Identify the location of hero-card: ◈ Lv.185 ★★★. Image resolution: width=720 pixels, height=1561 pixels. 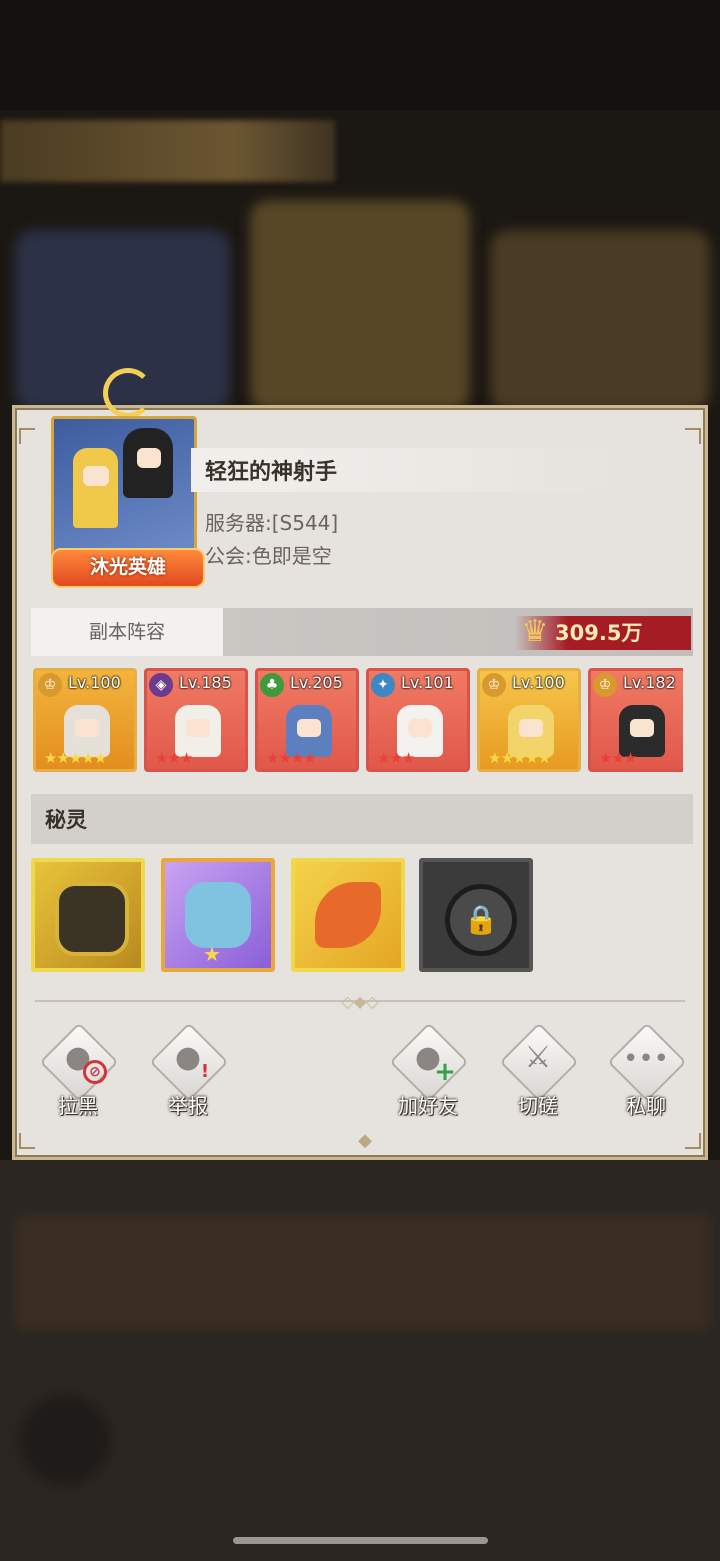
(196, 720).